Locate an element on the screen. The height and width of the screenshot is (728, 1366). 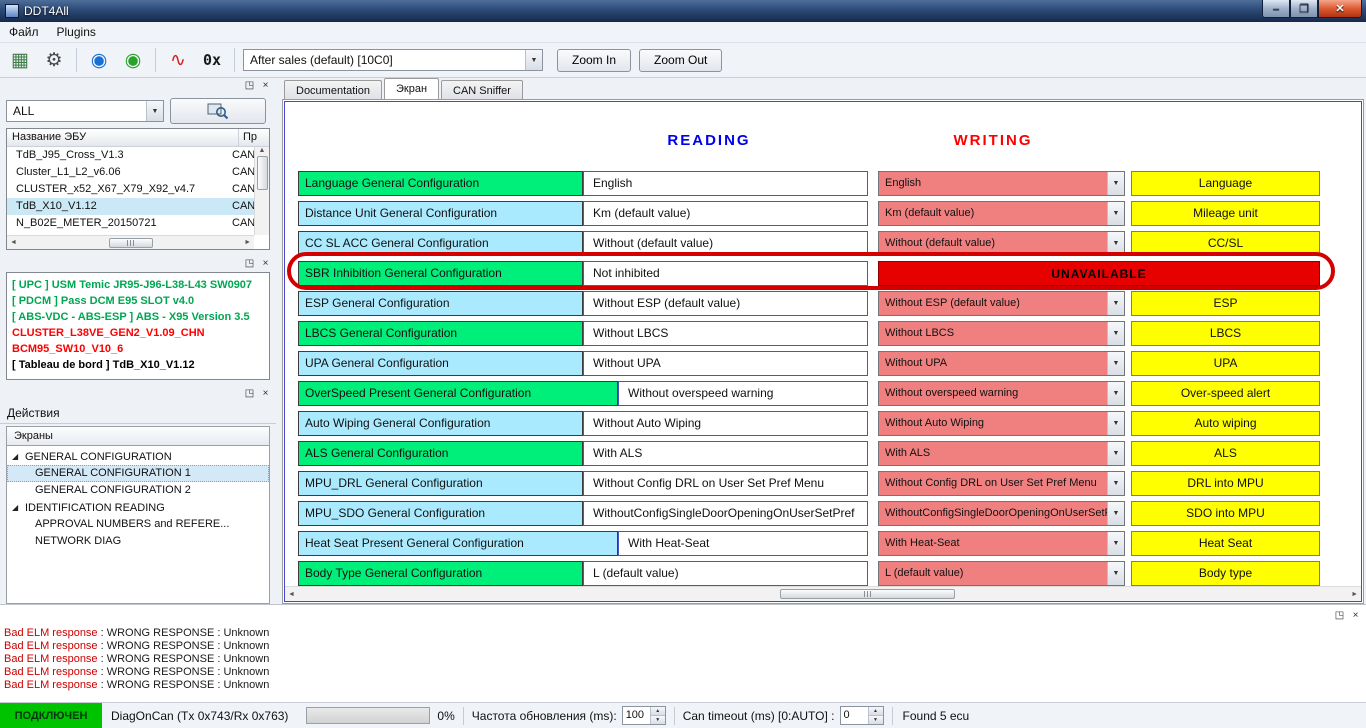
config-writing-dropdown: Without overspeed warning ▼ is located at coordinates (1001, 393).